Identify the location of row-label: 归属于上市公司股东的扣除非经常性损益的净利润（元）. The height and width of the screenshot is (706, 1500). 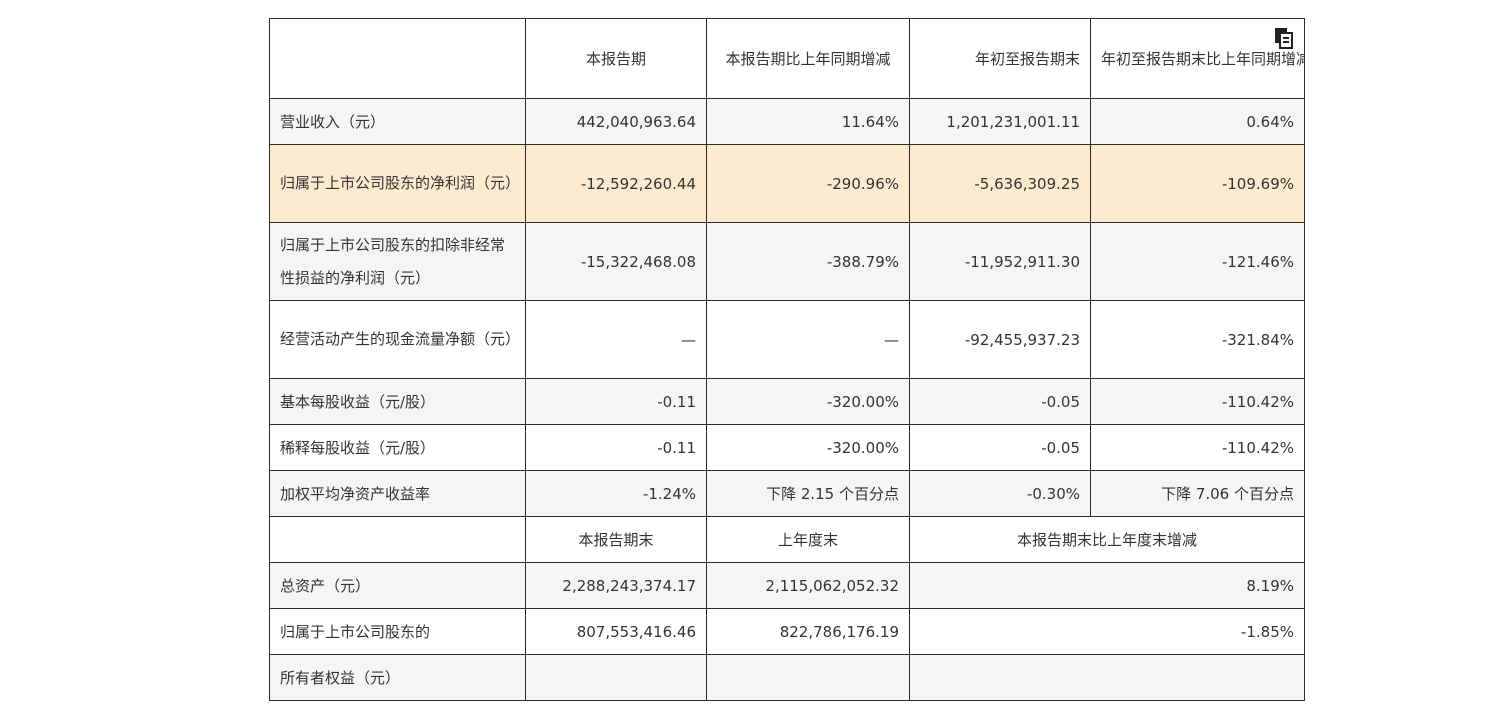
(397, 261).